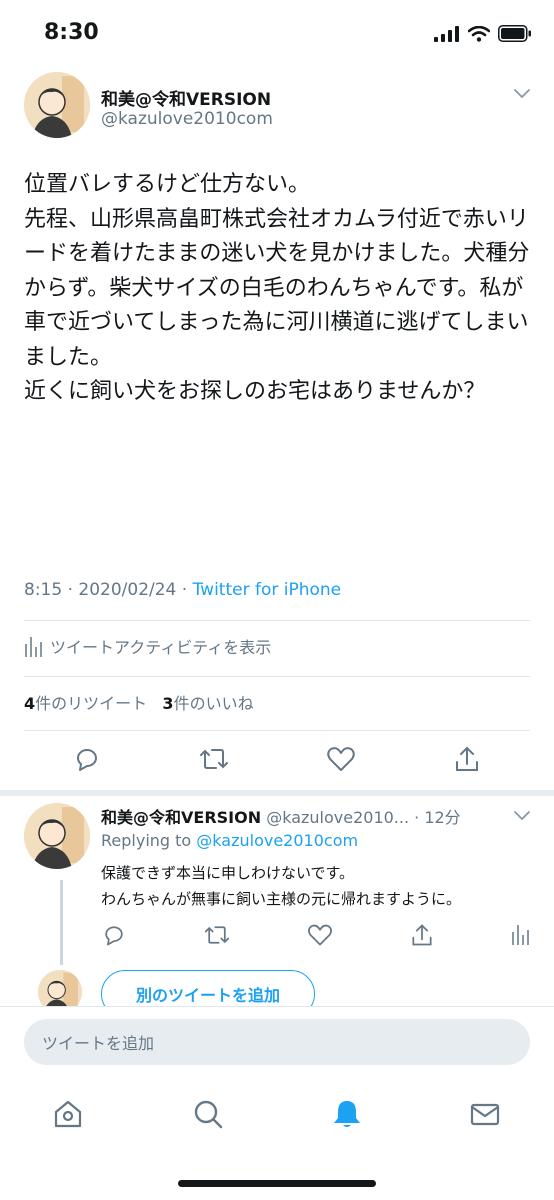  I want to click on home-icon, so click(68, 1114).